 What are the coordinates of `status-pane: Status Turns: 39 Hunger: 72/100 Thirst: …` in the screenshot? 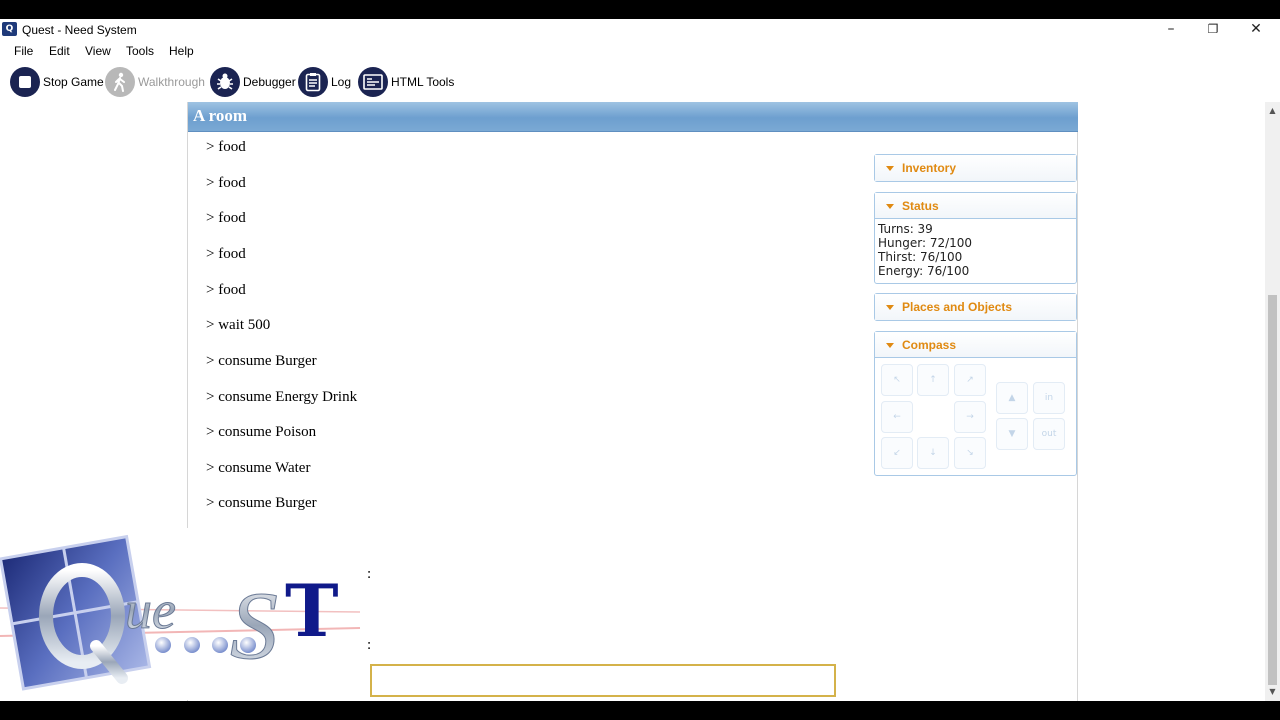 It's located at (975, 238).